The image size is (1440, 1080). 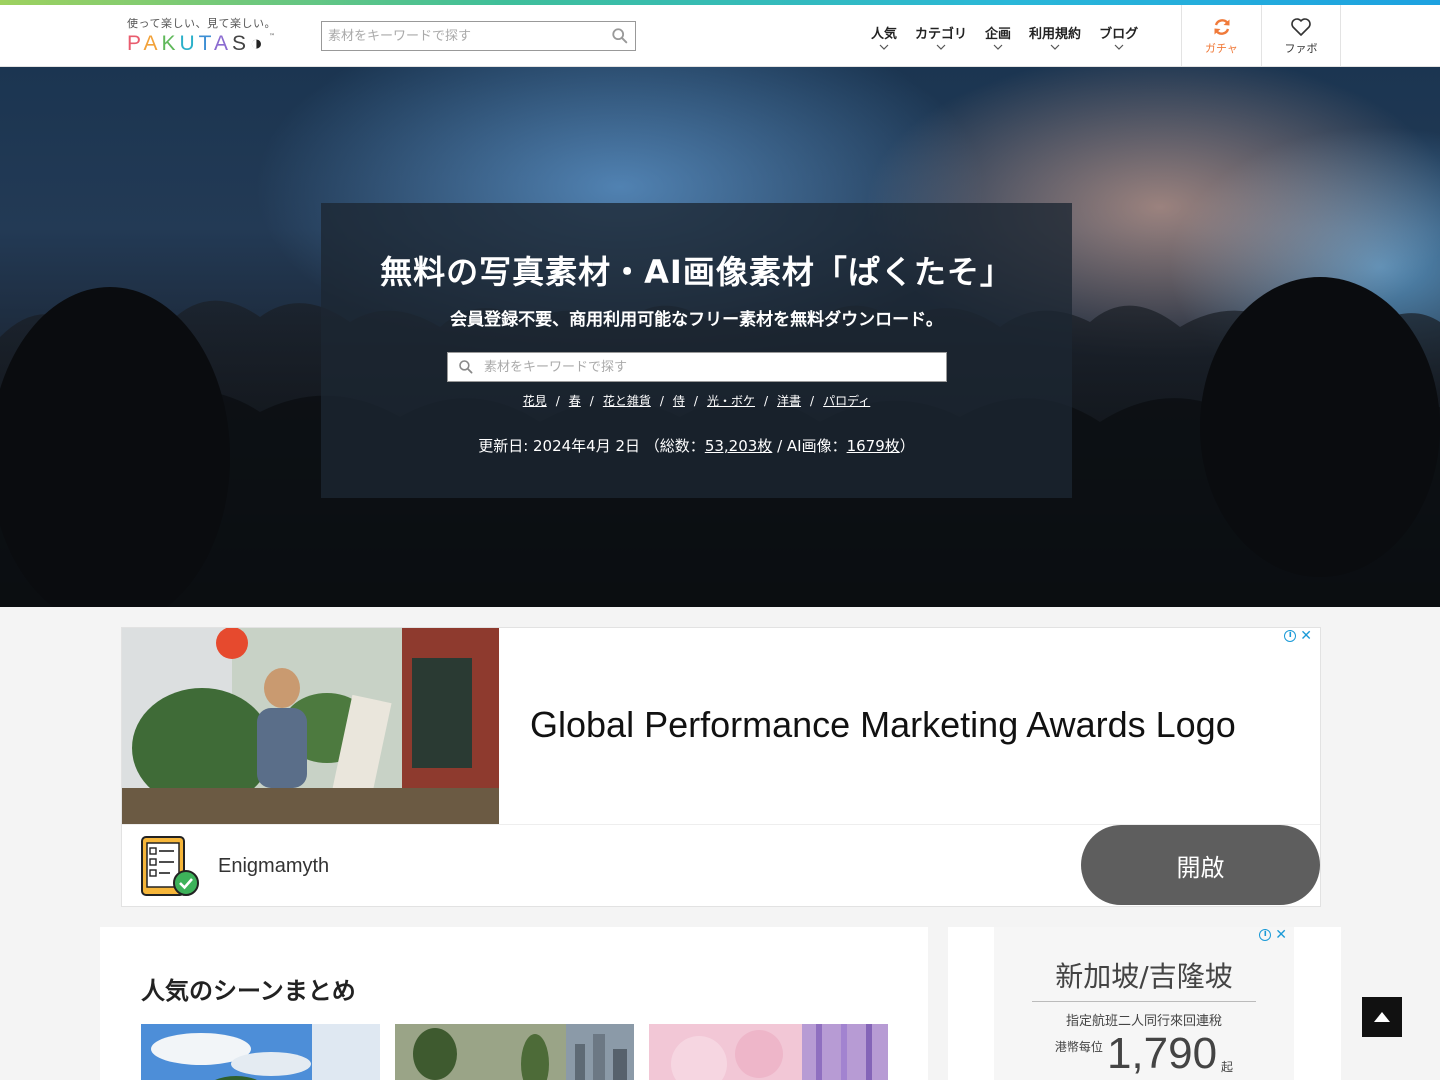 What do you see at coordinates (711, 367) in the screenshot?
I see `hero-search-input` at bounding box center [711, 367].